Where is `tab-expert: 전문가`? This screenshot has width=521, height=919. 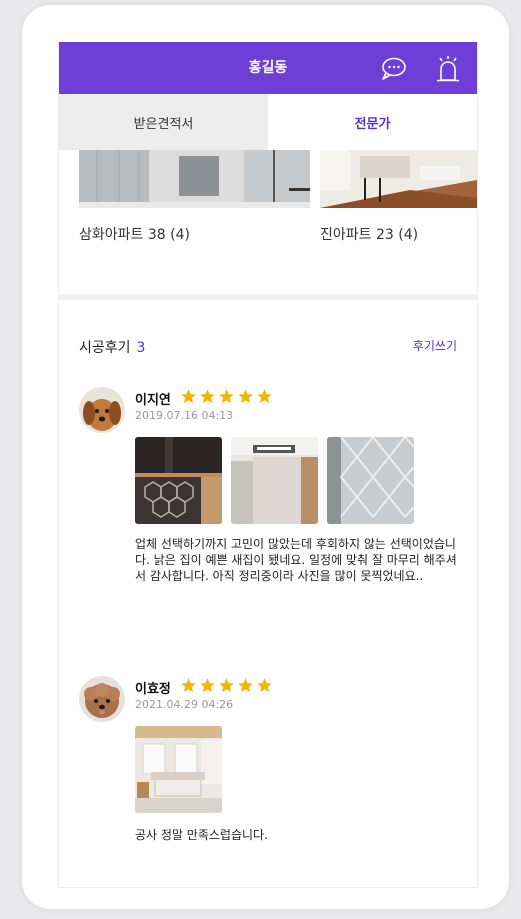
tab-expert: 전문가 is located at coordinates (372, 122).